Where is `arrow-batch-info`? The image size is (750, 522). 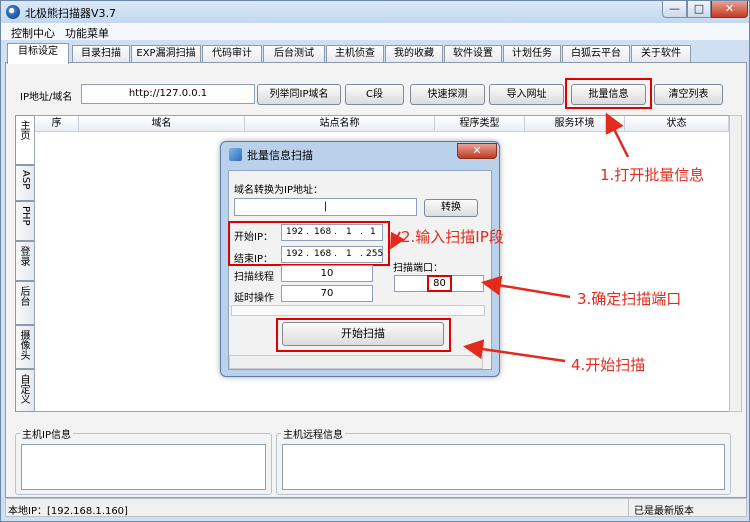
arrow-batch-info is located at coordinates (617, 135).